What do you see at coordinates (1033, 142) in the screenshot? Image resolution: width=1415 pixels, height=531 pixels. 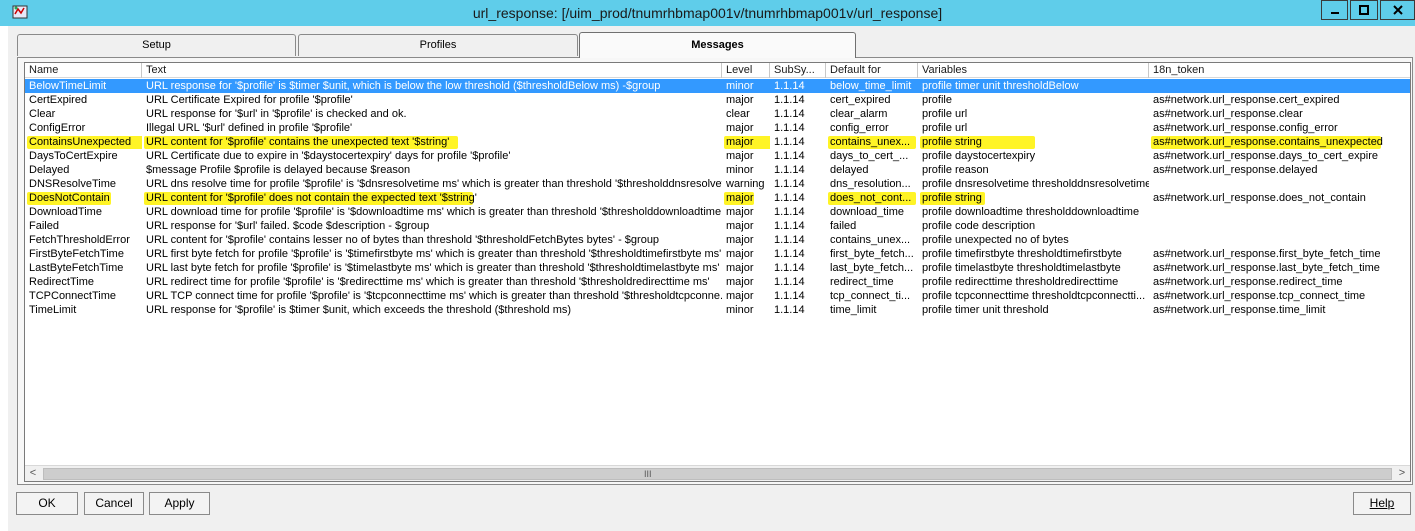 I see `cell-variables: profile string` at bounding box center [1033, 142].